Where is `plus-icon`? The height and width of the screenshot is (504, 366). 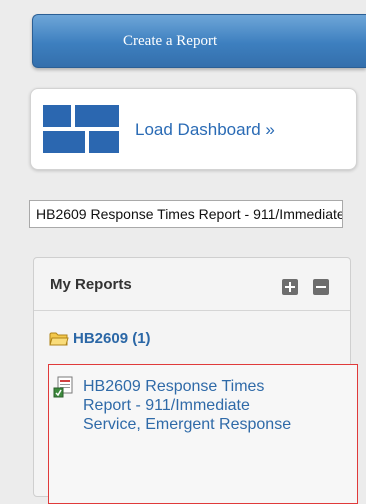 plus-icon is located at coordinates (290, 287).